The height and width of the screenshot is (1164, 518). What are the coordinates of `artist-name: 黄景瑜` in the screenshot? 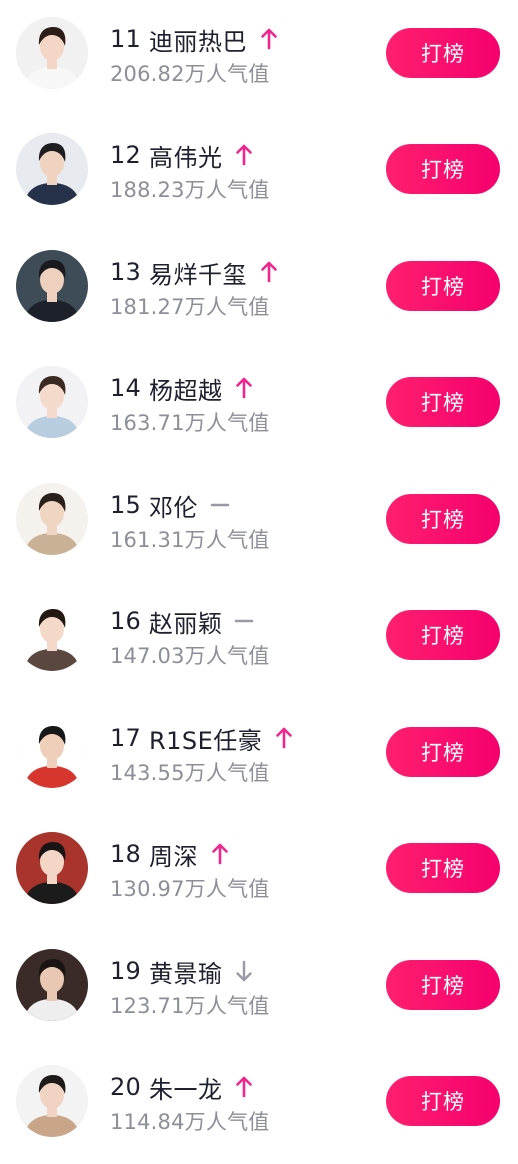 It's located at (186, 971).